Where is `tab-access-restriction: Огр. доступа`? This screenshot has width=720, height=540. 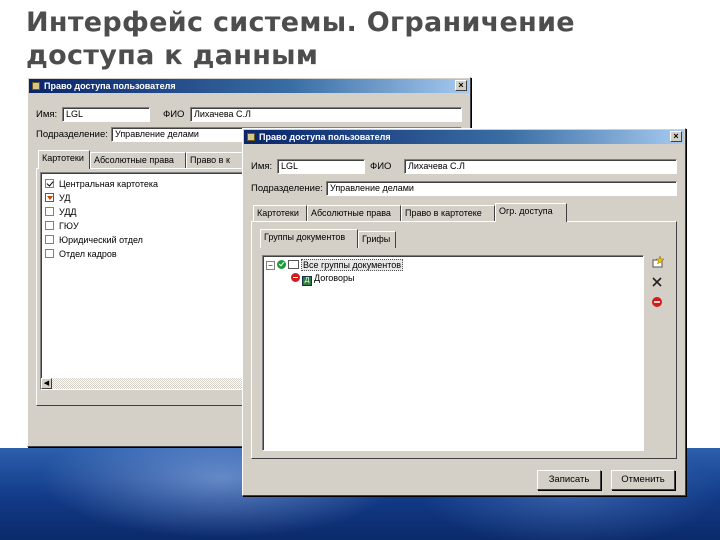 tab-access-restriction: Огр. доступа is located at coordinates (531, 212).